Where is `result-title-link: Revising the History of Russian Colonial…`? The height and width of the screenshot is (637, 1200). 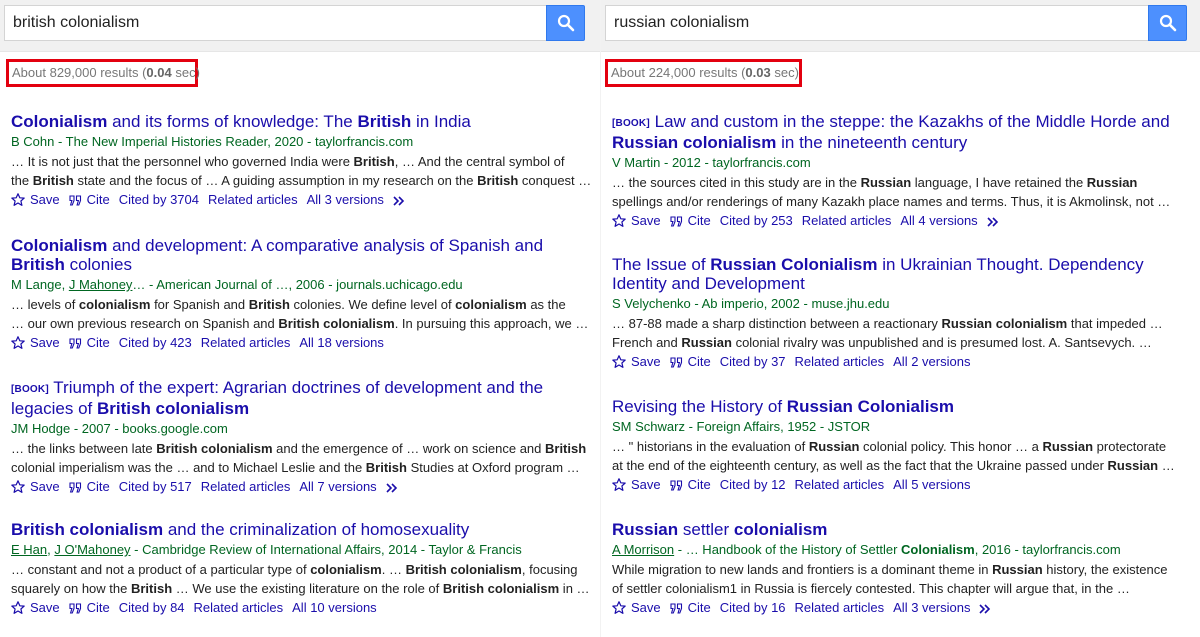
result-title-link: Revising the History of Russian Colonial… is located at coordinates (904, 406).